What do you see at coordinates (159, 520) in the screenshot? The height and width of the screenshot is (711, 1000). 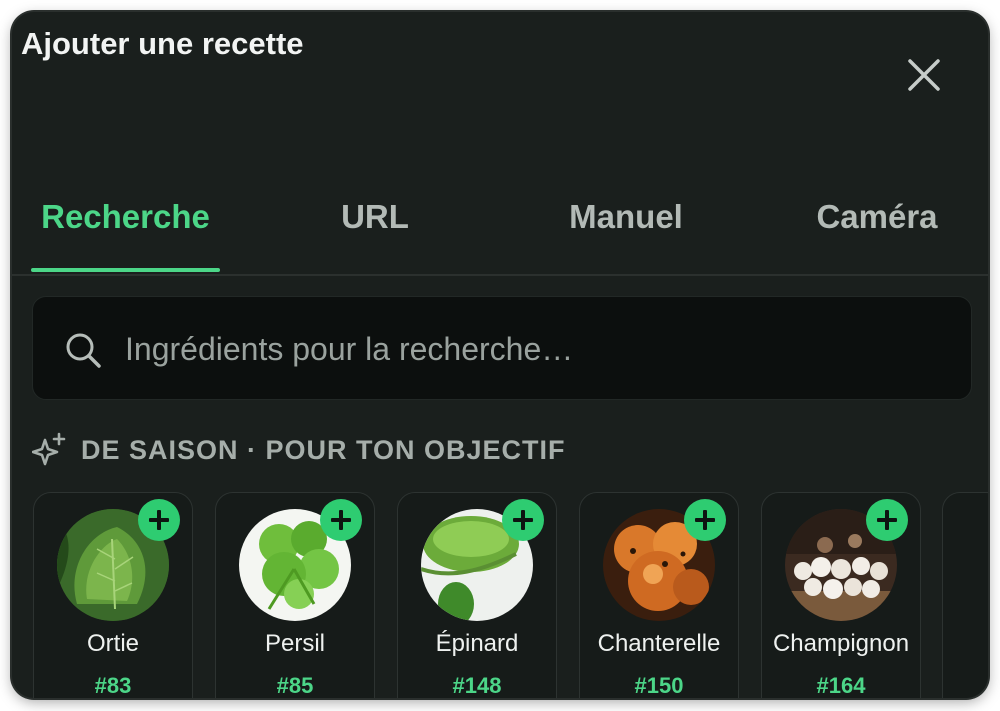 I see `add-ortie-button` at bounding box center [159, 520].